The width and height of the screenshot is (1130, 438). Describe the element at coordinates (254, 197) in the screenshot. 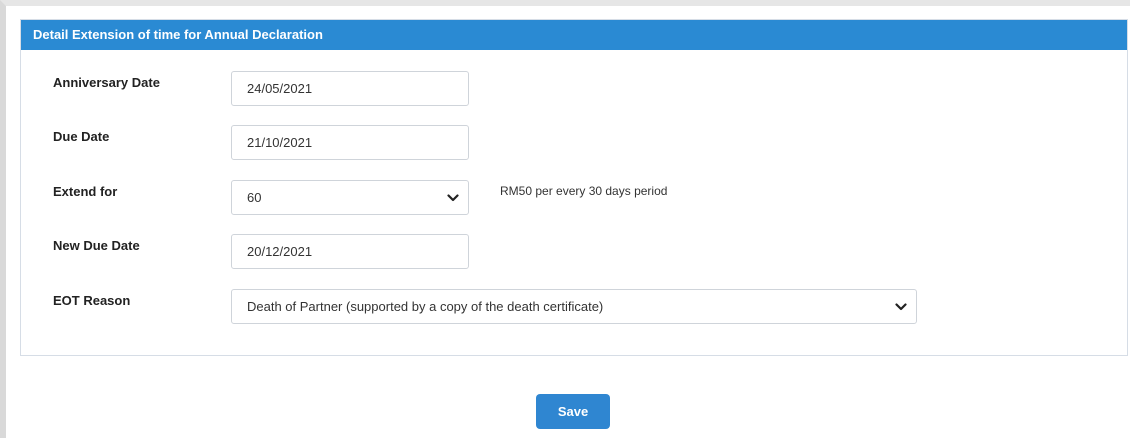

I see `extend-for-value: 60` at that location.